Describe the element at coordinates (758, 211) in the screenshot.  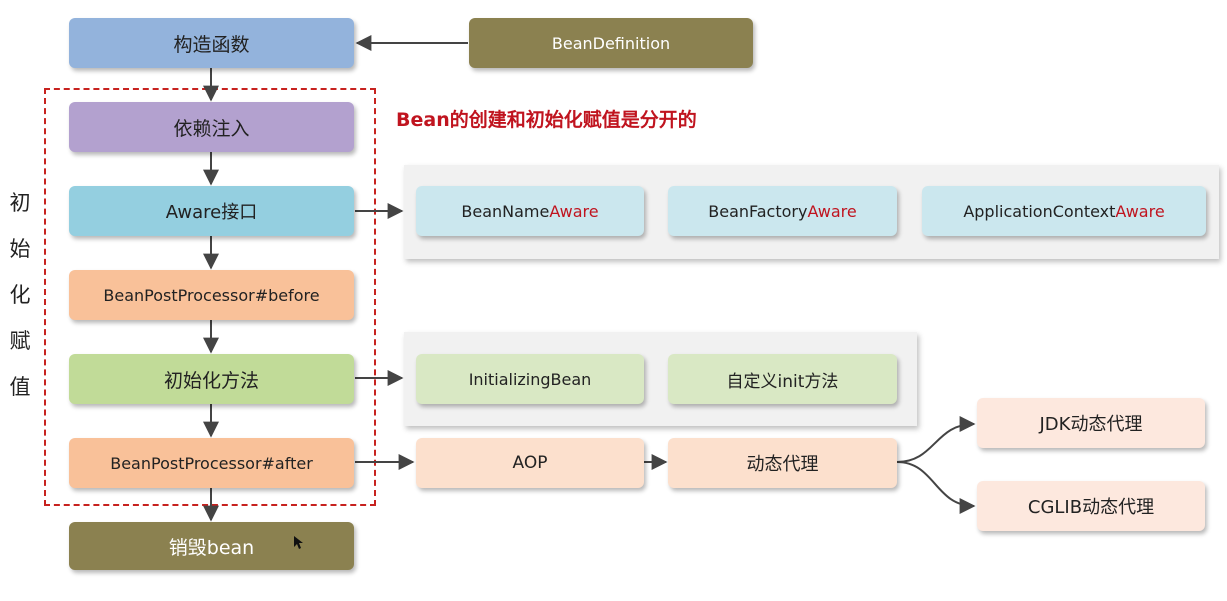
I see `aware-prefix: BeanFactory` at that location.